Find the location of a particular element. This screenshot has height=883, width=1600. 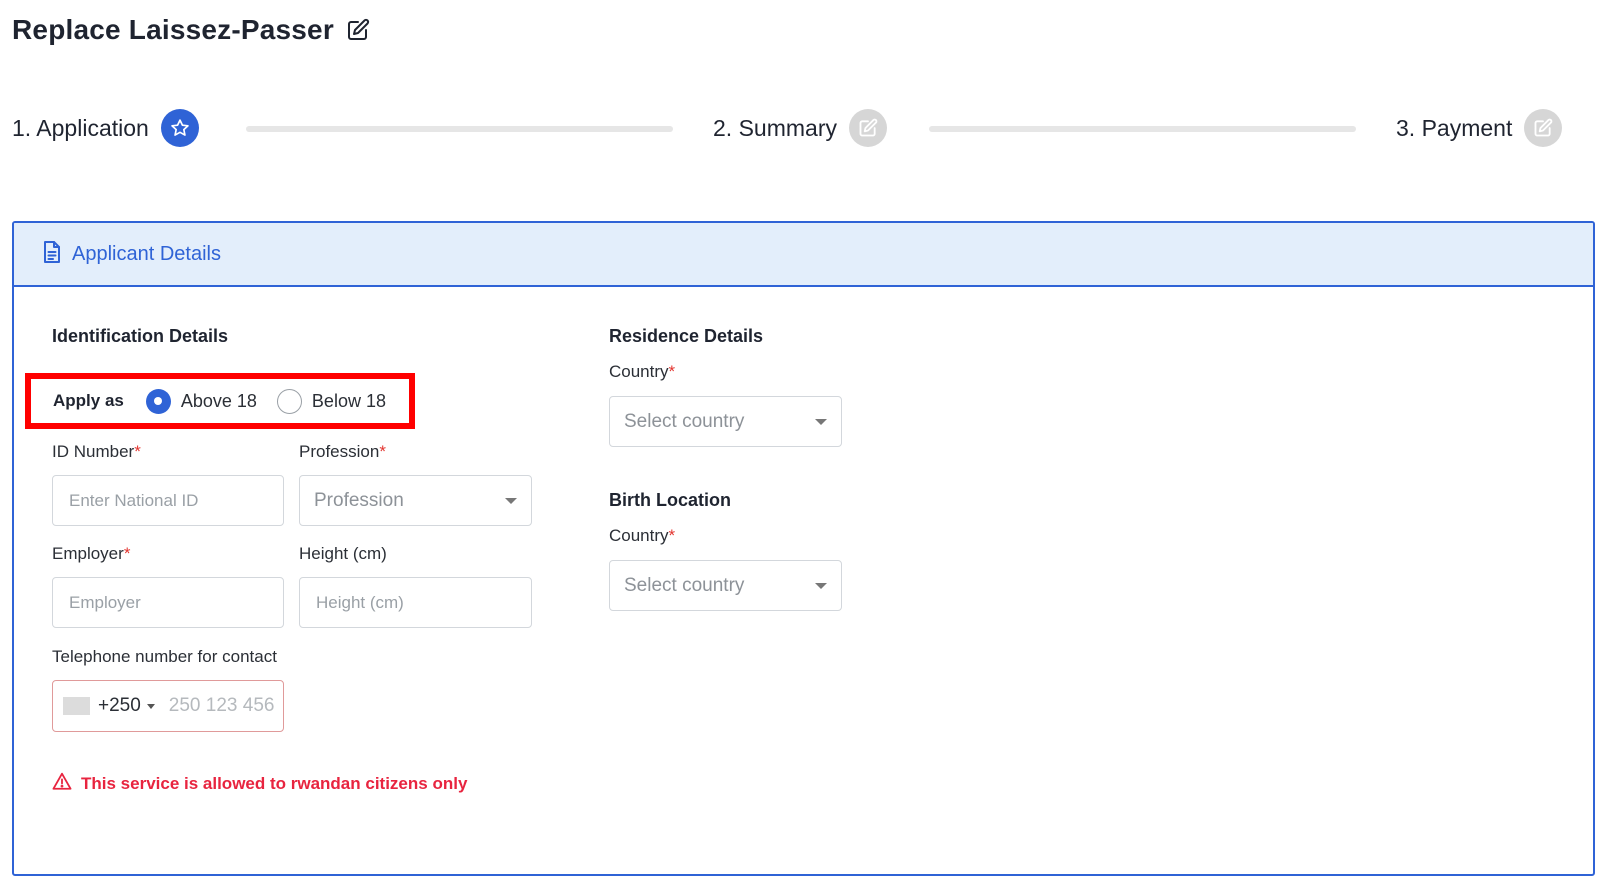

step-label: 2. Summary is located at coordinates (775, 127).